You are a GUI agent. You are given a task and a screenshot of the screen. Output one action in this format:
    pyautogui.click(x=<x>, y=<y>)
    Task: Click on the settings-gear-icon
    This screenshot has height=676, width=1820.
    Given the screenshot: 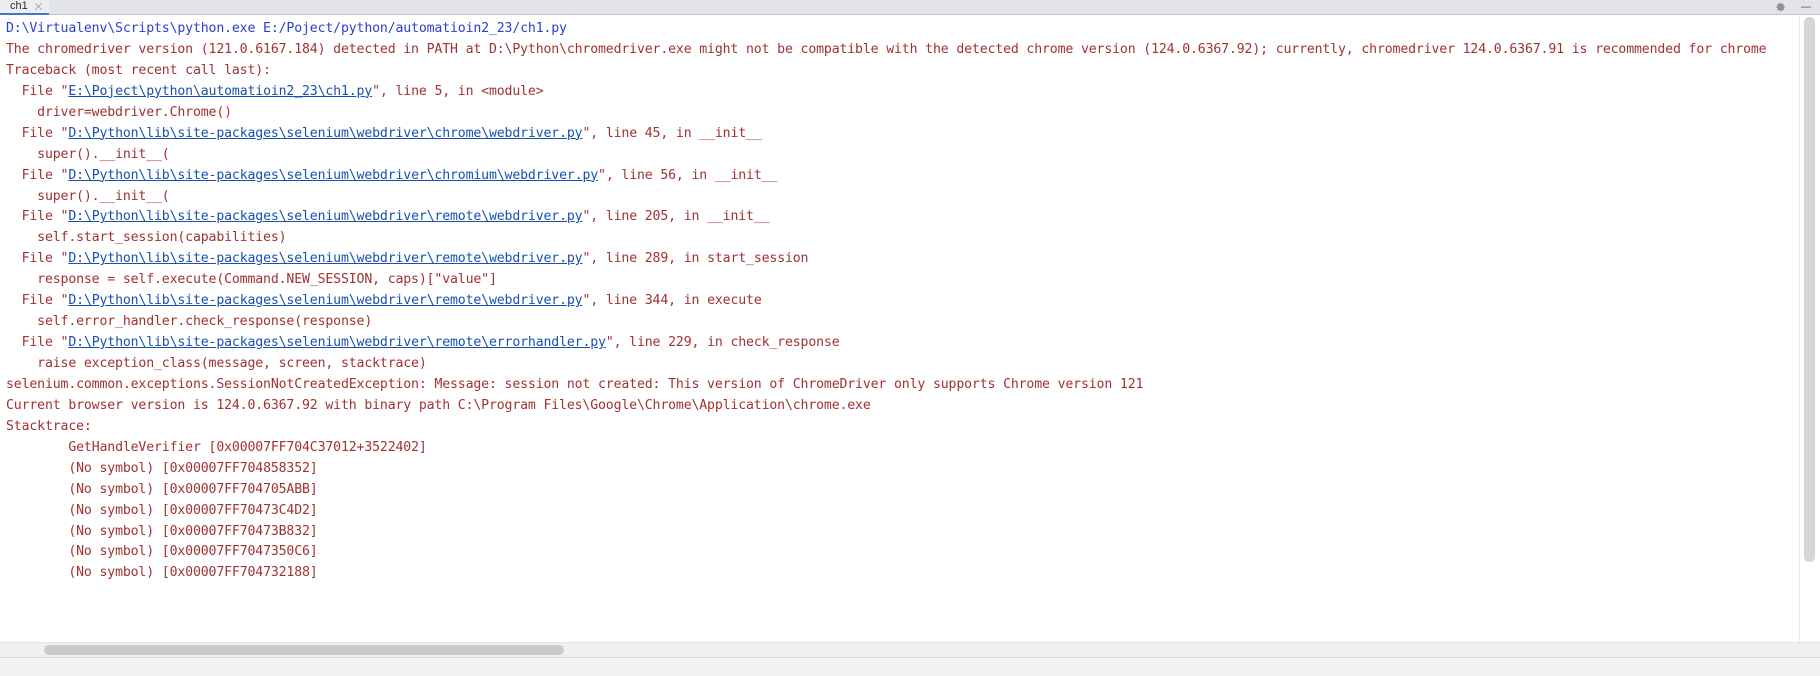 What is the action you would take?
    pyautogui.click(x=1780, y=7)
    